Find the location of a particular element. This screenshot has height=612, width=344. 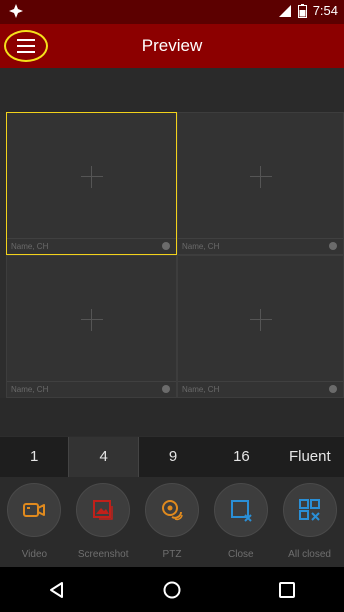

home-icon is located at coordinates (172, 589).